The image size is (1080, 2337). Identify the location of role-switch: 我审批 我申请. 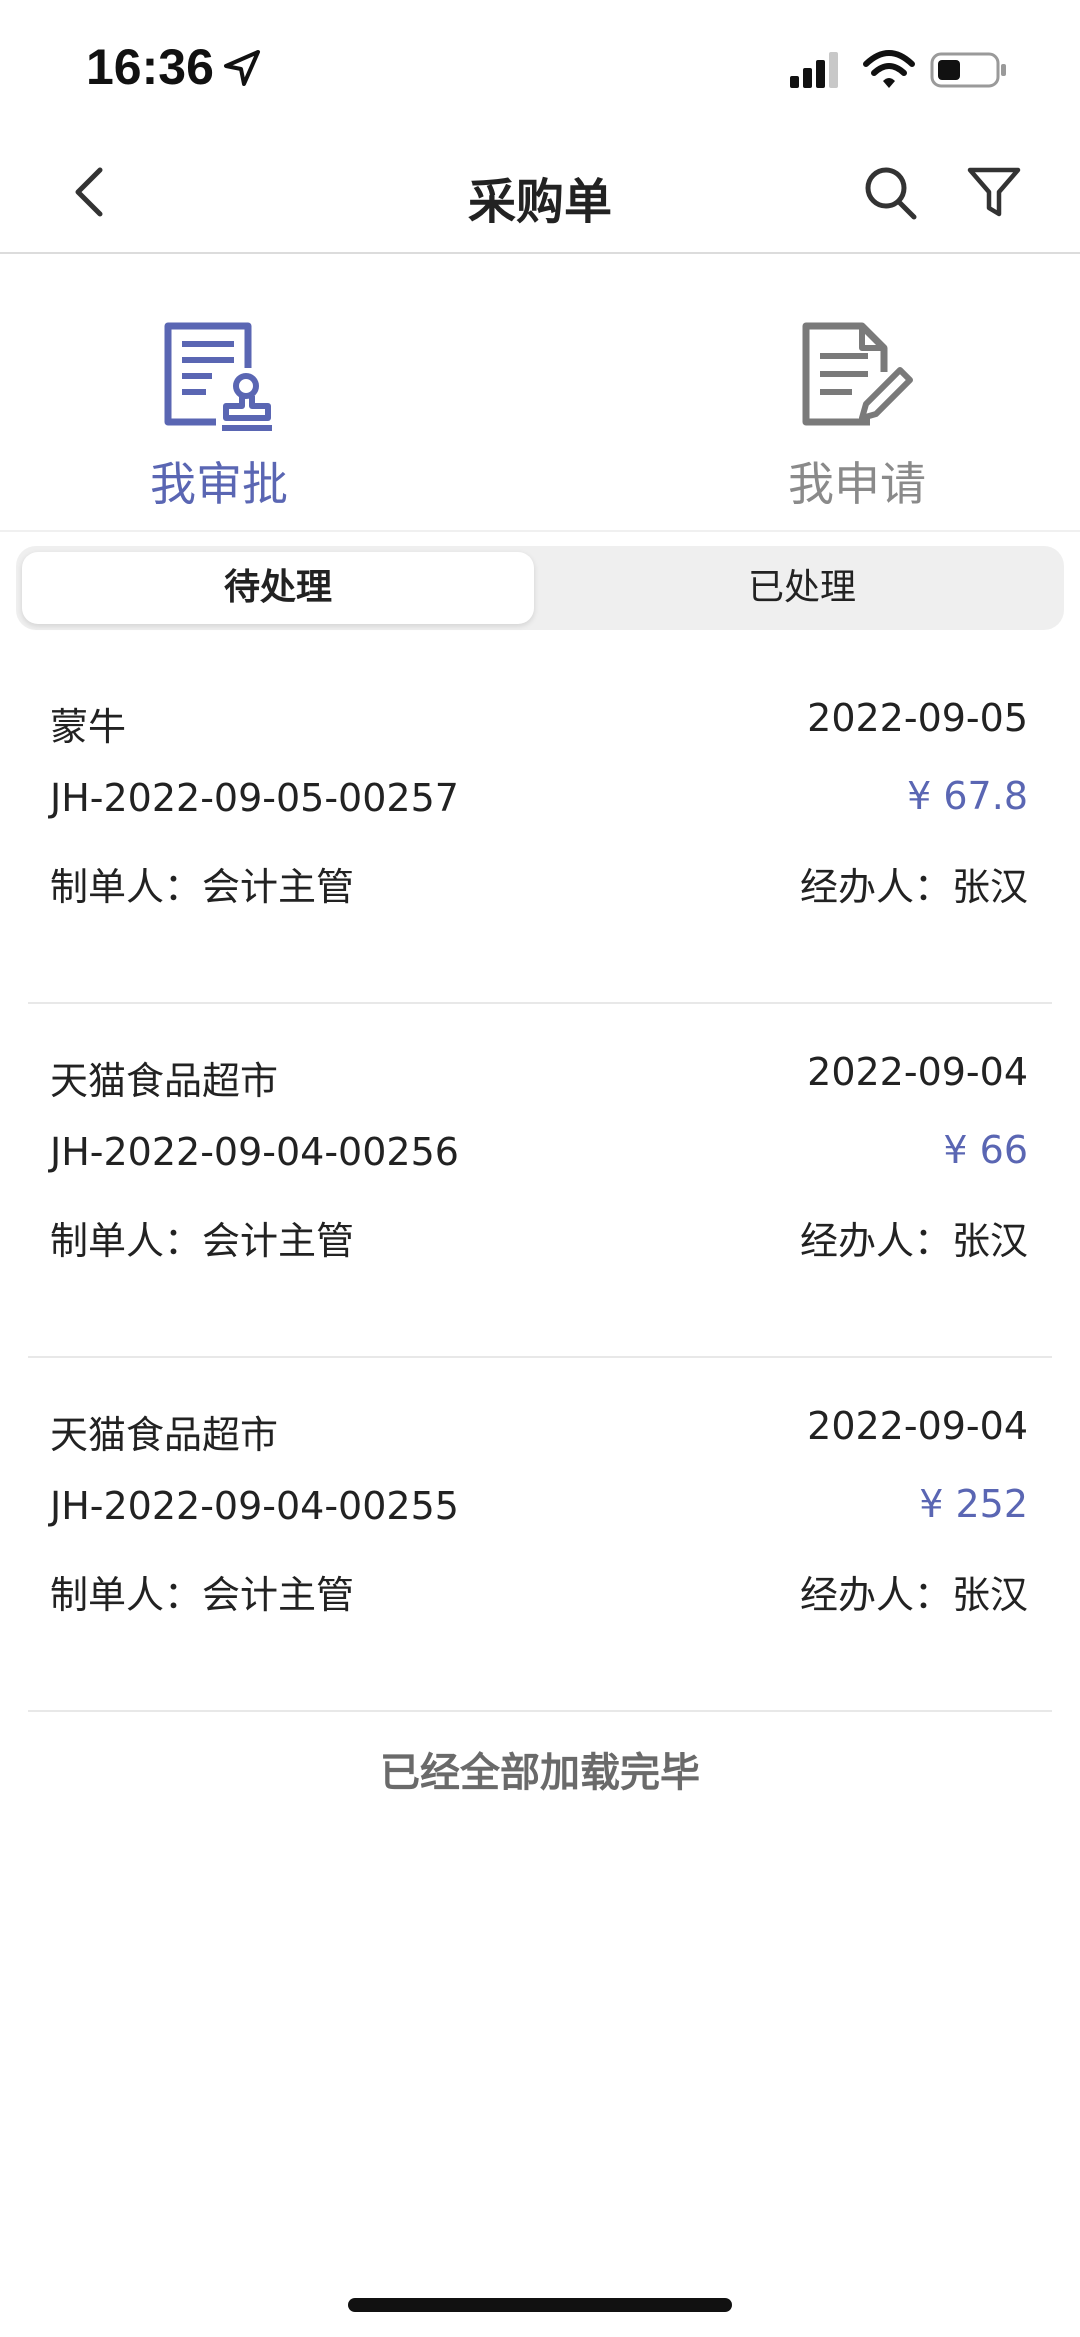
(540, 394).